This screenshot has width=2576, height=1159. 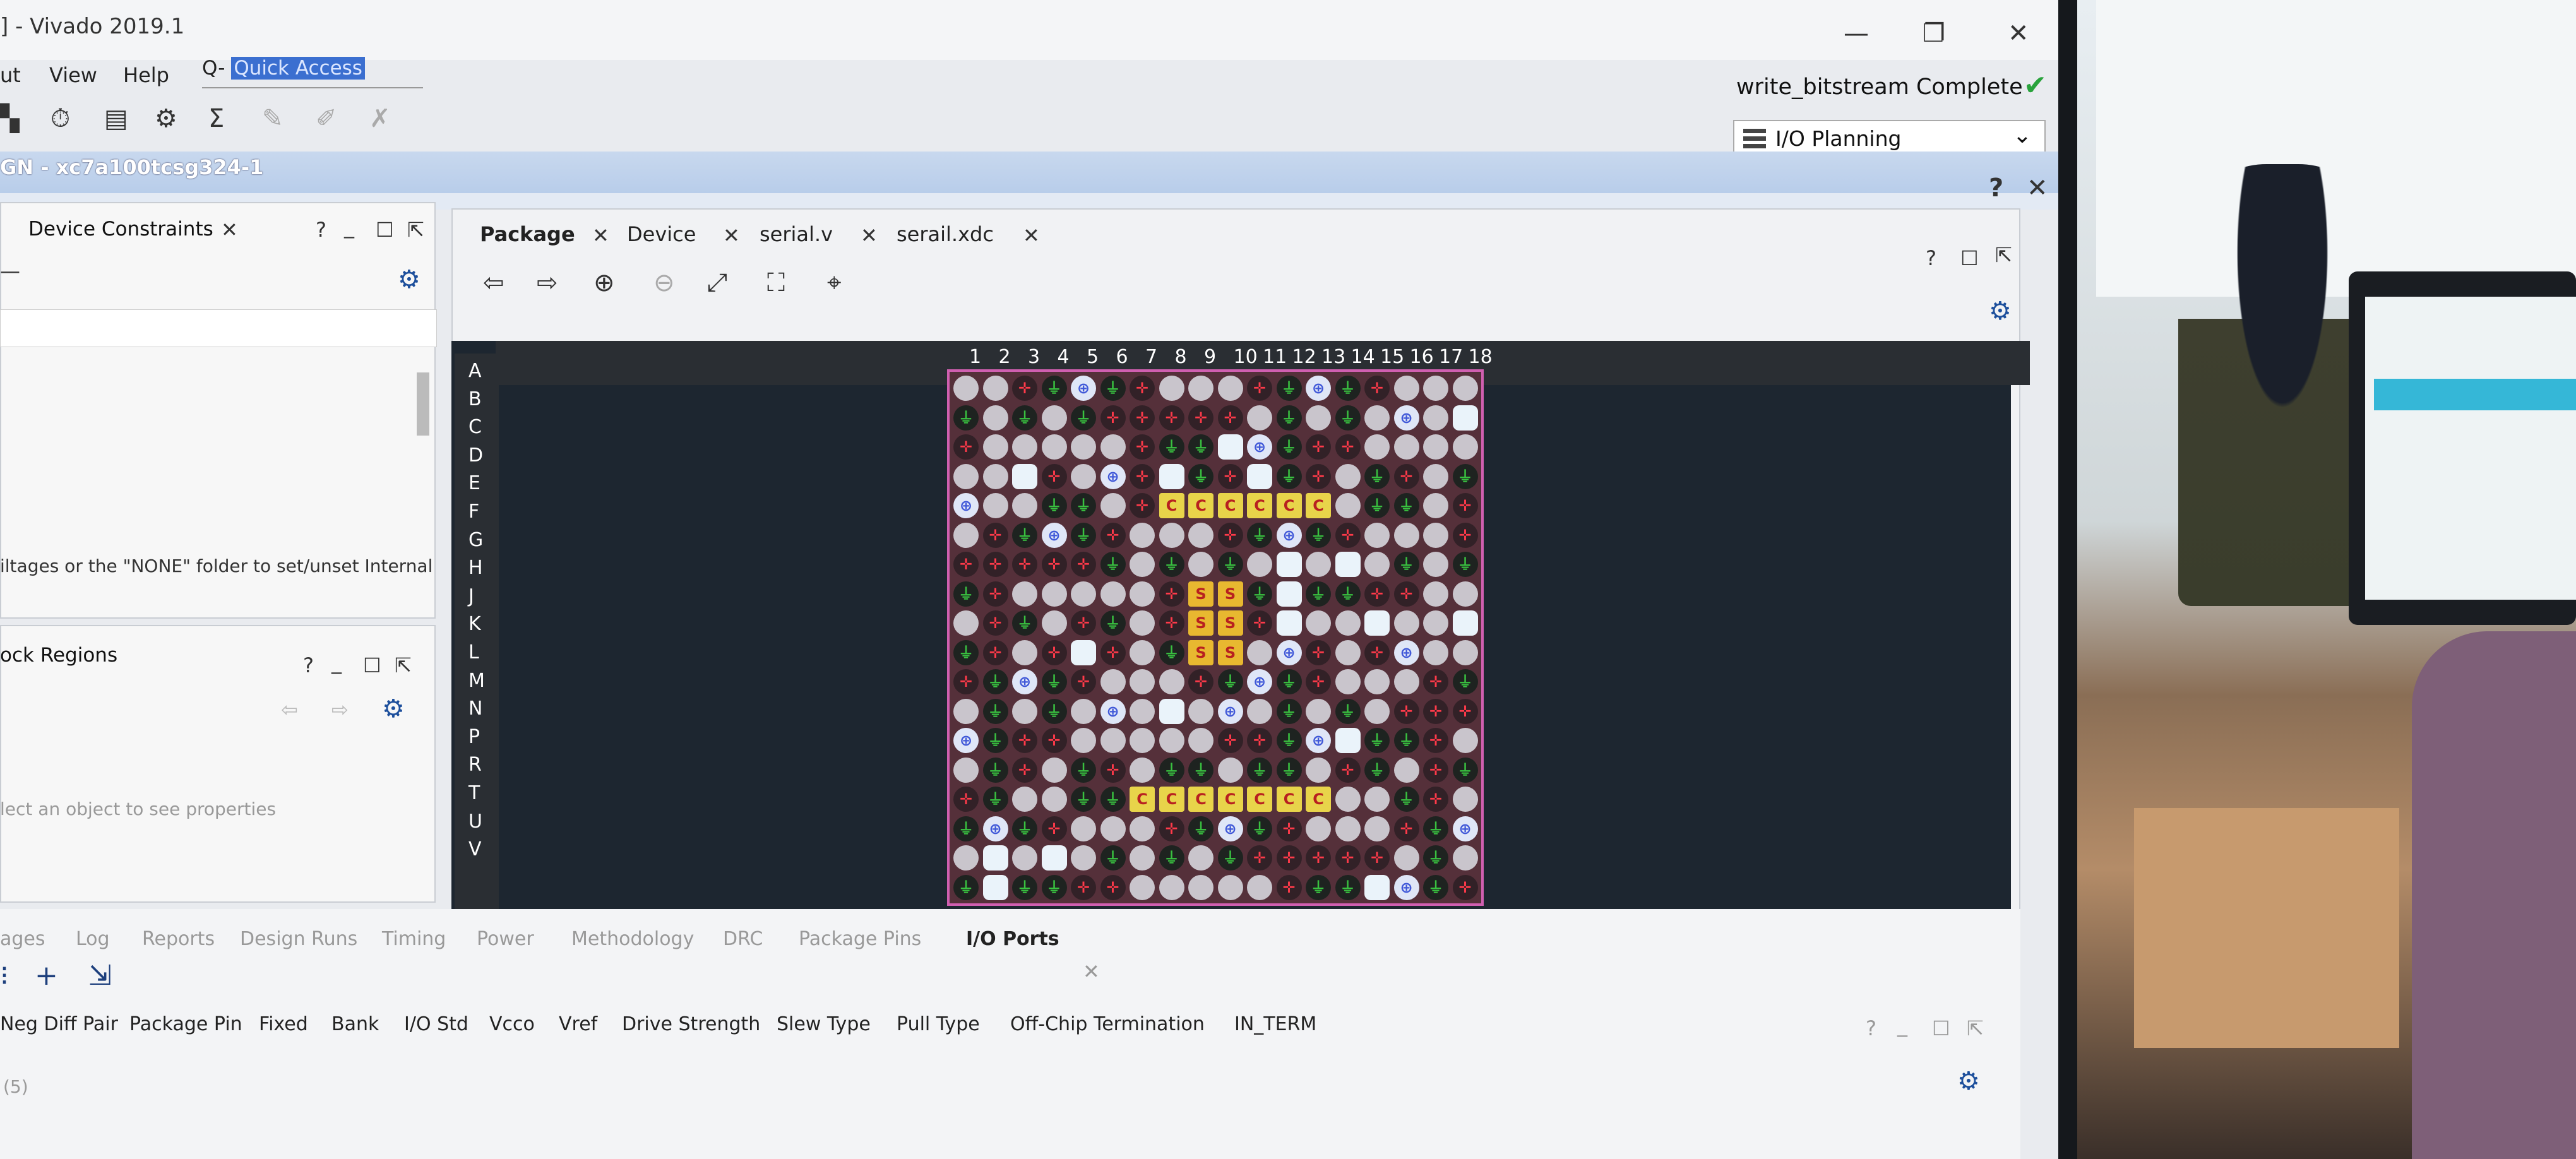 I want to click on wrench-icon: ✎, so click(x=272, y=119).